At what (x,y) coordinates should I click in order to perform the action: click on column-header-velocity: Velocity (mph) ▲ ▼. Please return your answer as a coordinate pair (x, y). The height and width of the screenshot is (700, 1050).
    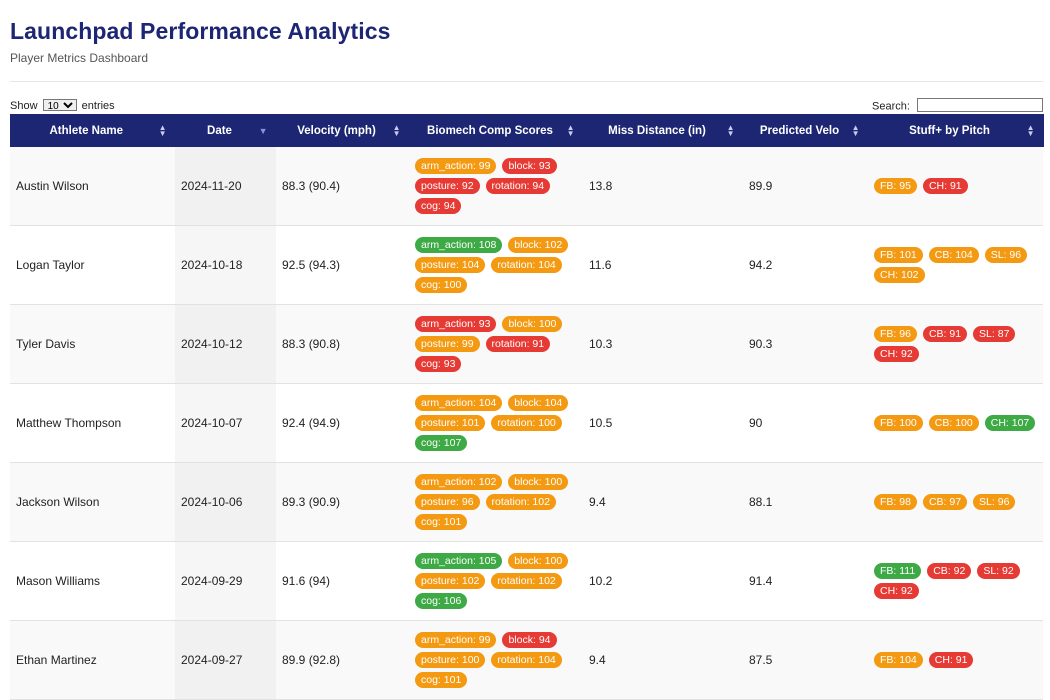
    Looking at the image, I should click on (343, 130).